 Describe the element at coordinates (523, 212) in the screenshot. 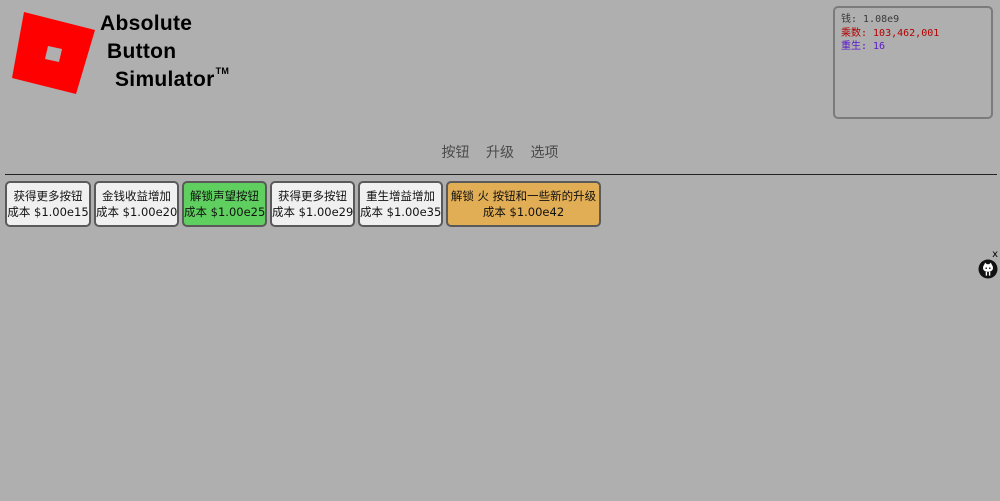

I see `upgrade-cost: 成本 $1.00e42` at that location.